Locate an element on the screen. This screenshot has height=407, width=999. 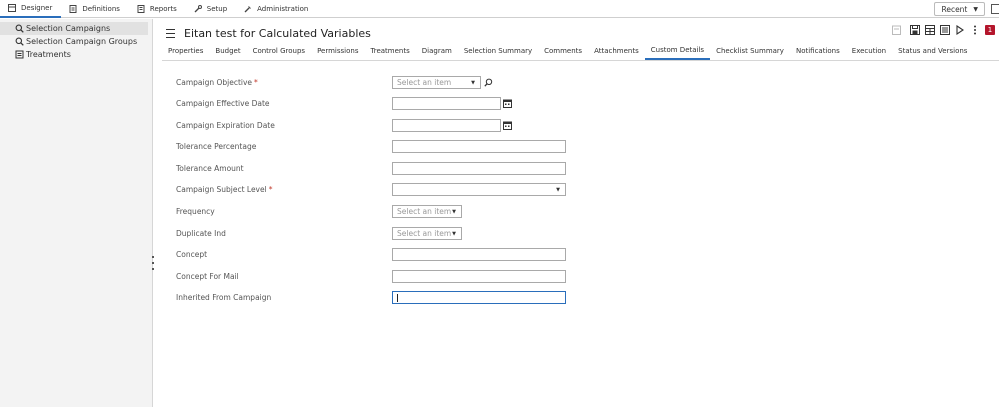
tab-diagram: Diagram is located at coordinates (437, 51).